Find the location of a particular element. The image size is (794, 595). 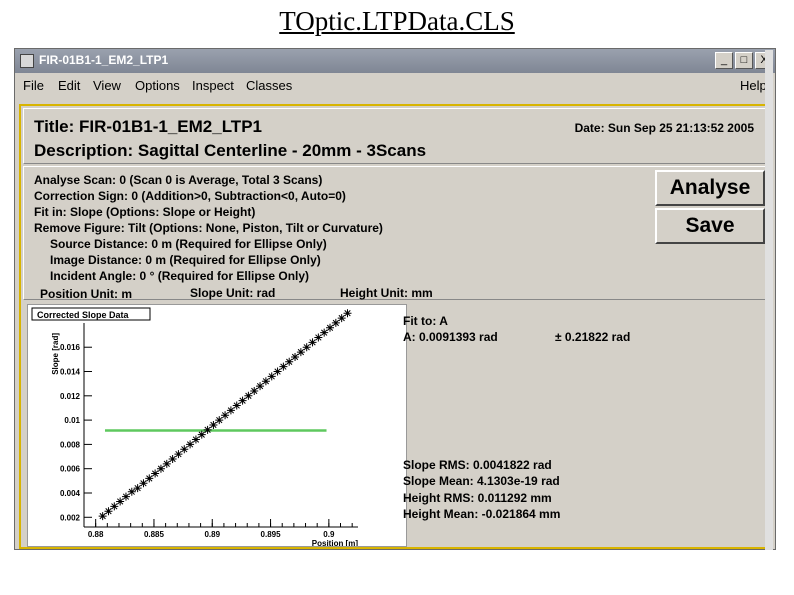

menu-options: Options is located at coordinates (157, 85).